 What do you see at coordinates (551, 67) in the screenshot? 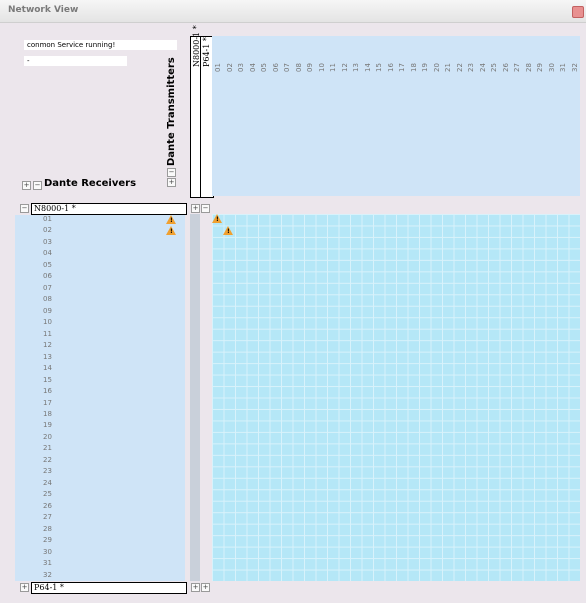
I see `tx-channel-label: 30` at bounding box center [551, 67].